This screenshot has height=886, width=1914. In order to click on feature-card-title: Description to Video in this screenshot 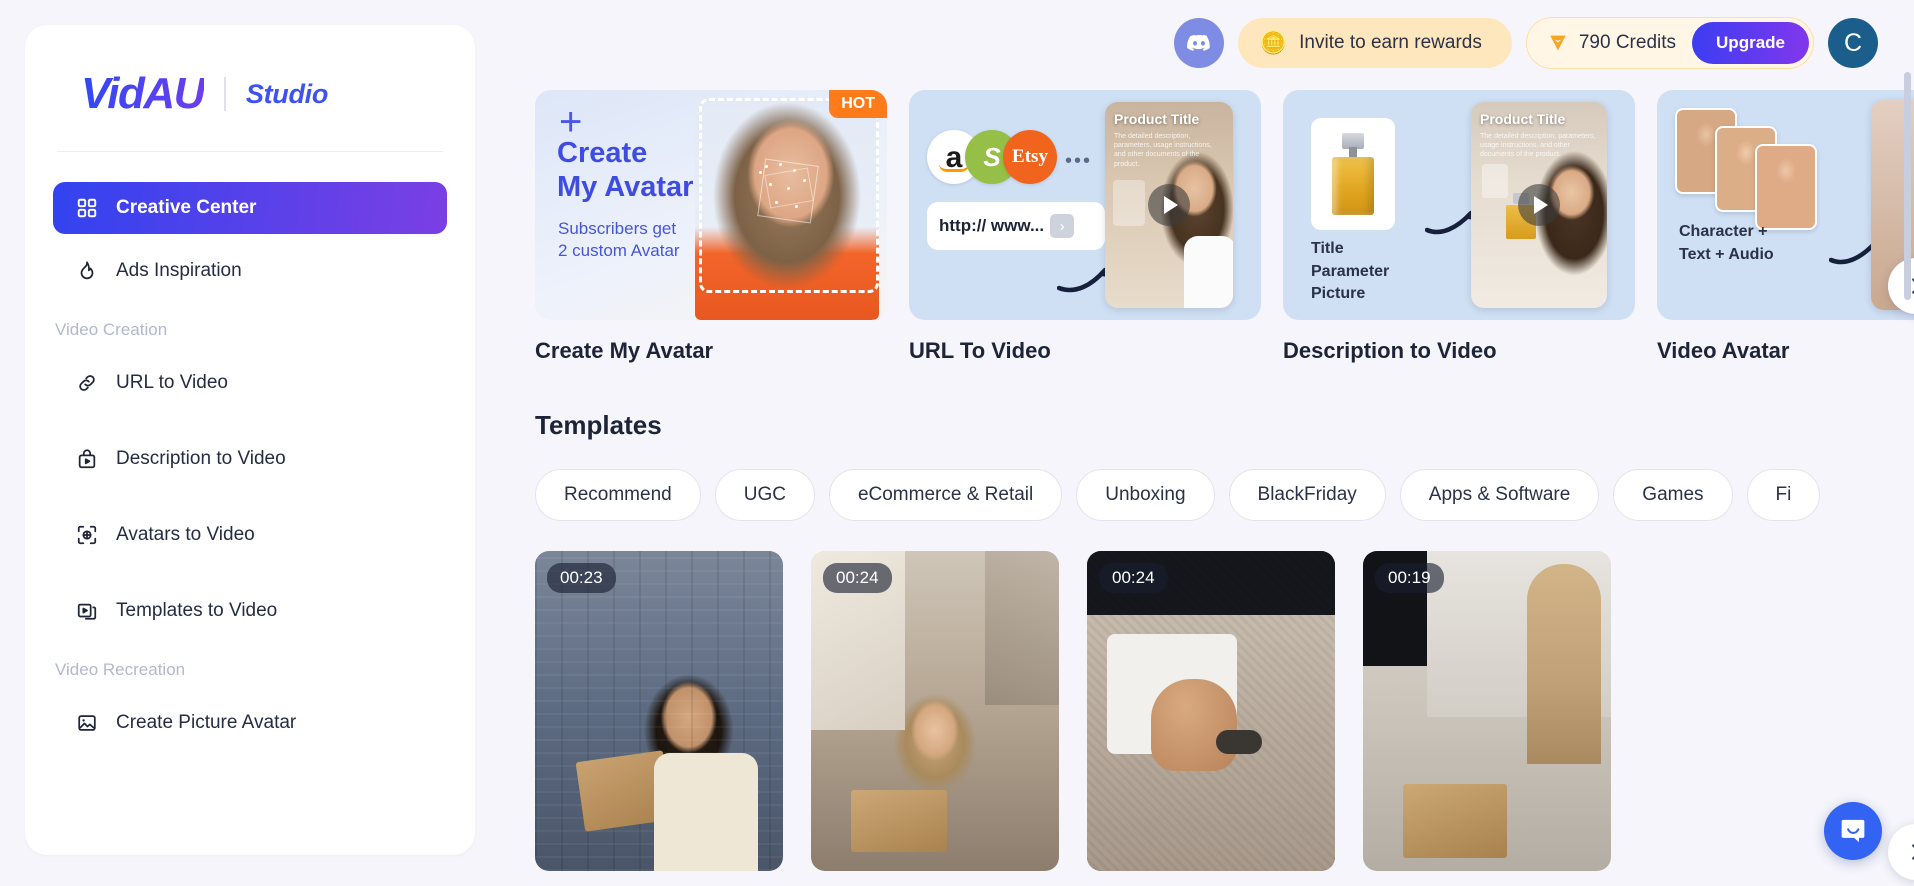, I will do `click(1390, 350)`.